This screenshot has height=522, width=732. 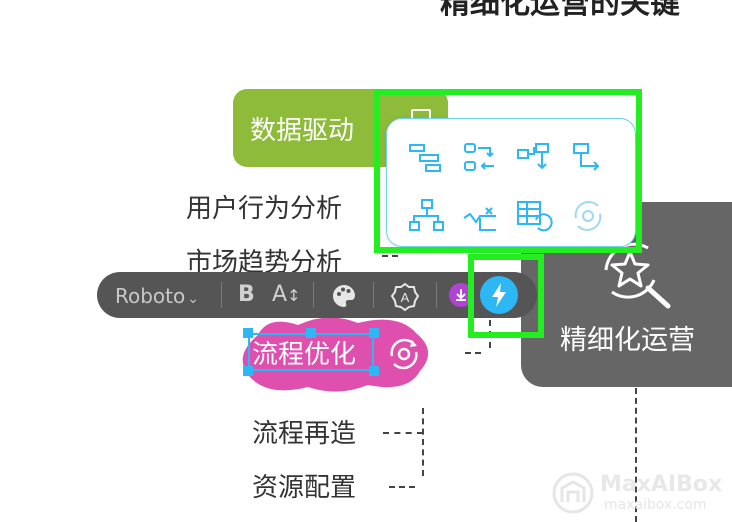 What do you see at coordinates (661, 484) in the screenshot?
I see `watermark-brand: MaxAIBox` at bounding box center [661, 484].